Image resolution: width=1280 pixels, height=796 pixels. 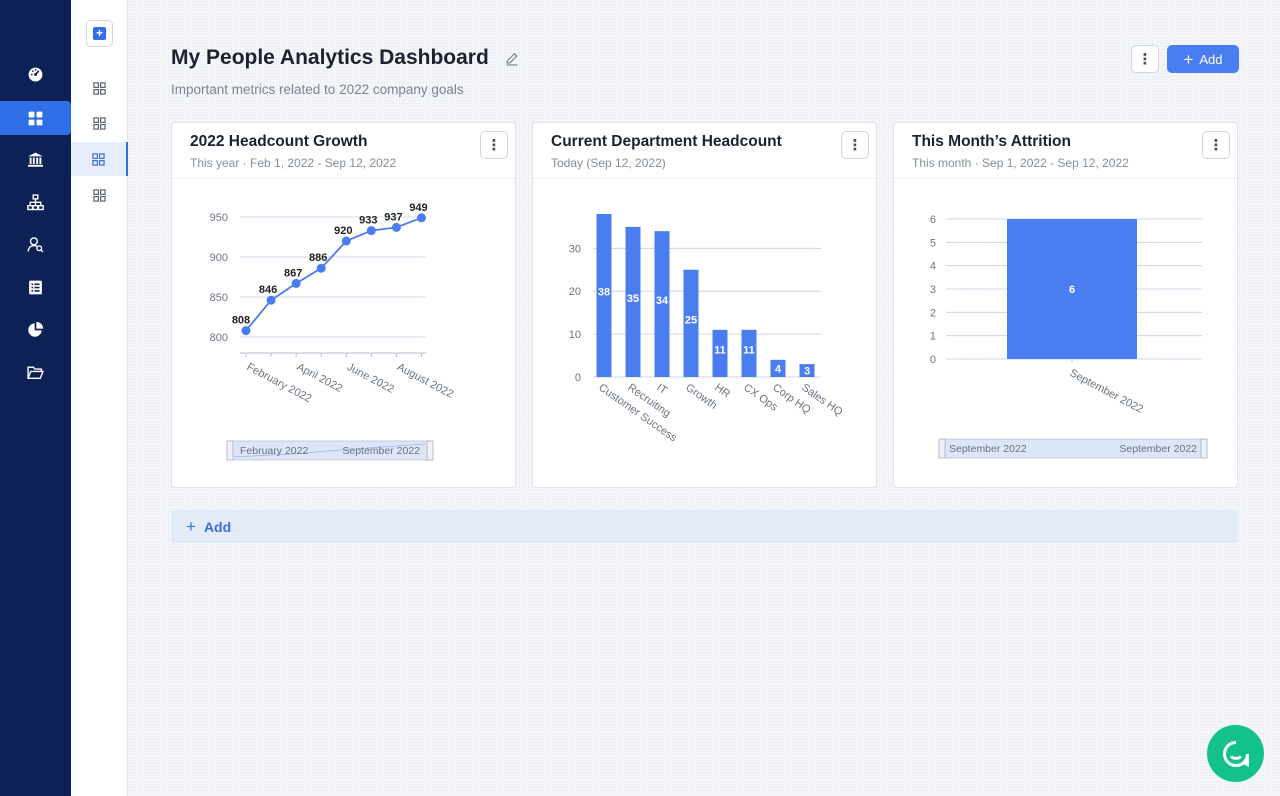 I want to click on new-dashboard-button: +, so click(x=99, y=33).